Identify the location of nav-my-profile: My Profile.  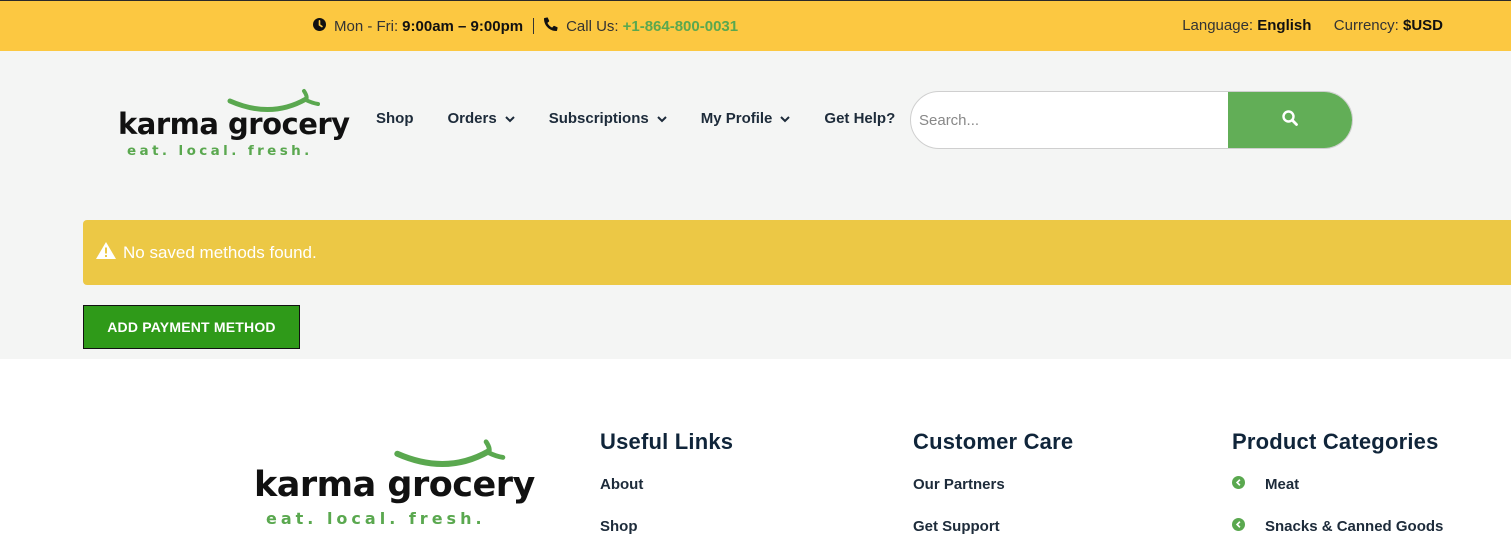
(746, 118).